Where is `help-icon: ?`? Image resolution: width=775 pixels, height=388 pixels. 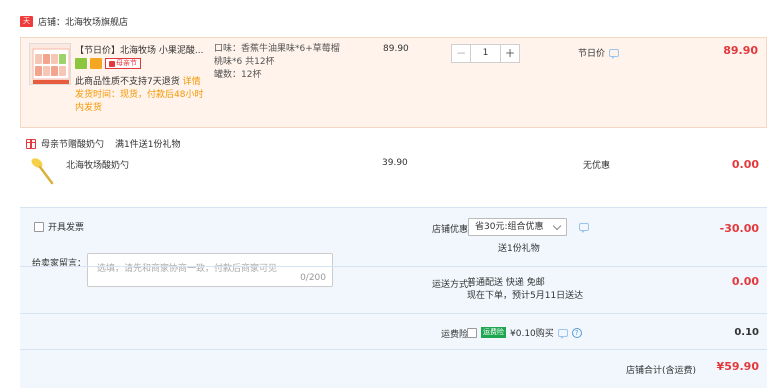
help-icon: ? is located at coordinates (576, 332).